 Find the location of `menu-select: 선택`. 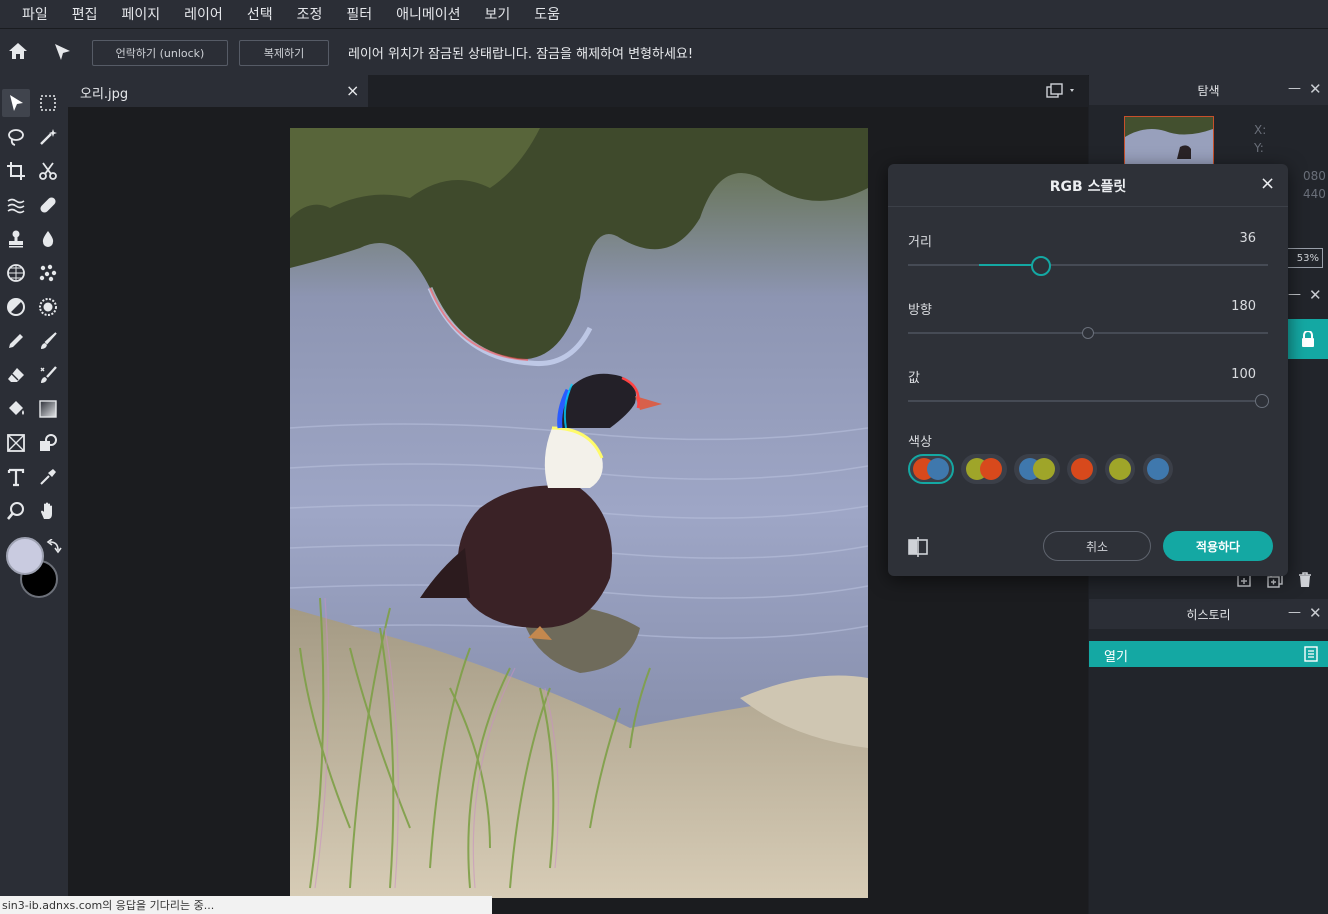

menu-select: 선택 is located at coordinates (260, 14).